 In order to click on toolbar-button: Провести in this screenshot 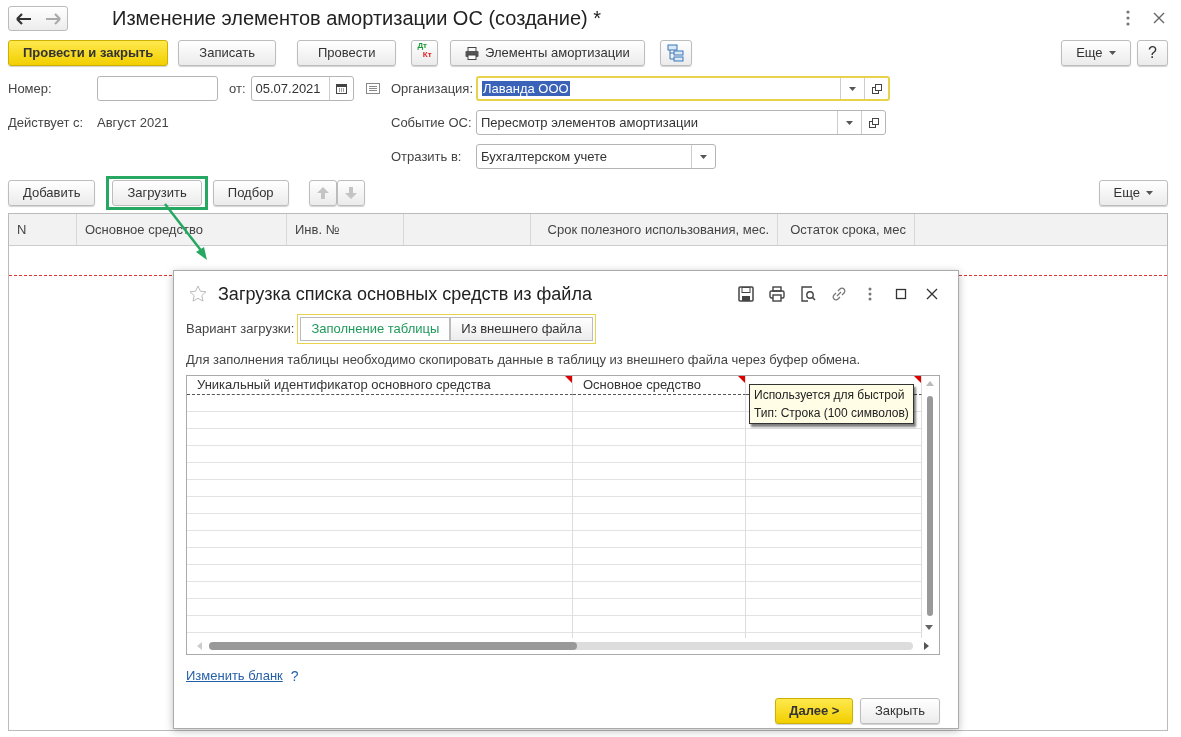, I will do `click(346, 53)`.